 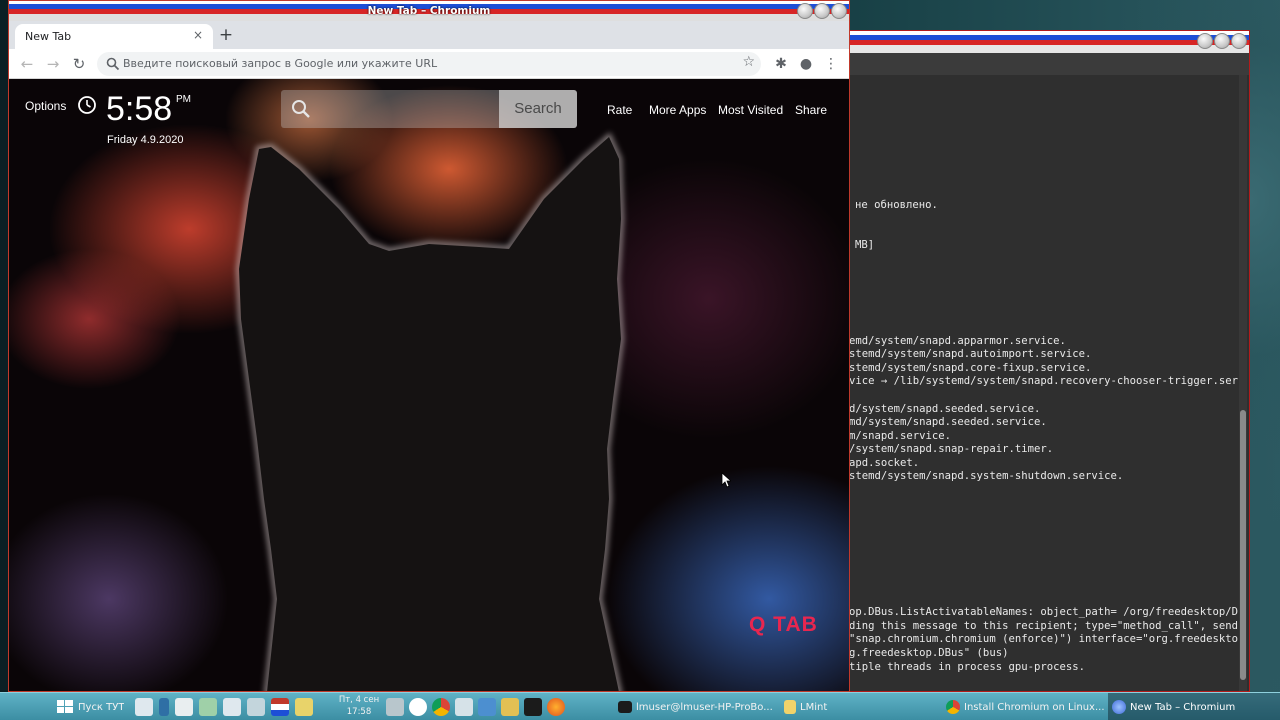 I want to click on windows-logo-icon, so click(x=65, y=706).